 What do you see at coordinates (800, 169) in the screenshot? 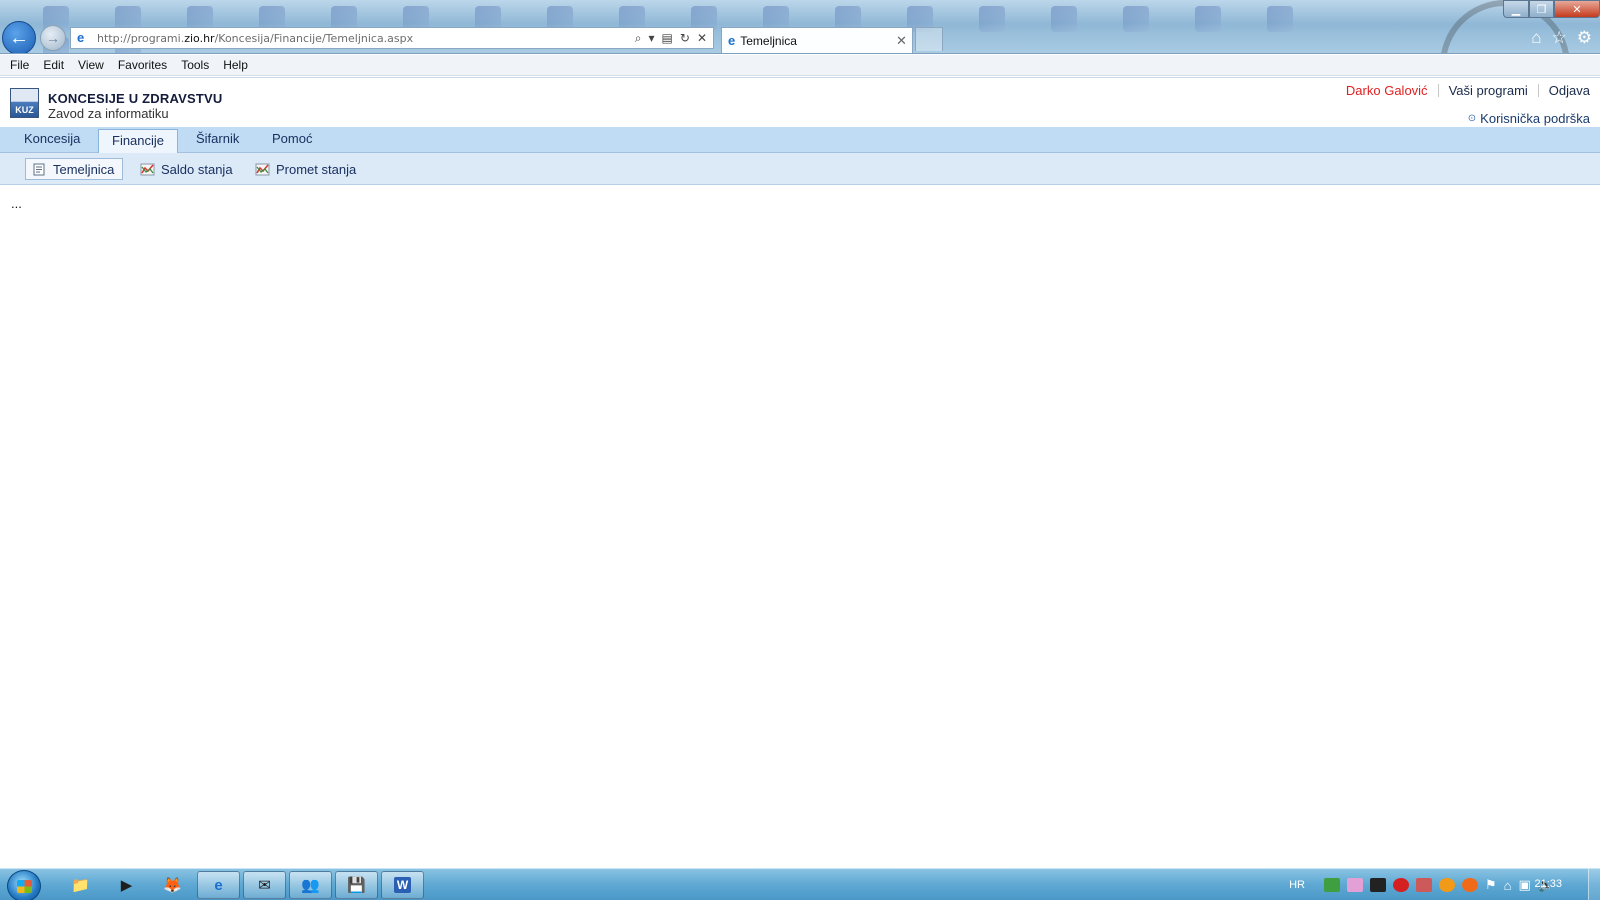
I see `sub-nav: Temeljnica Saldo stanja Promet stanja` at bounding box center [800, 169].